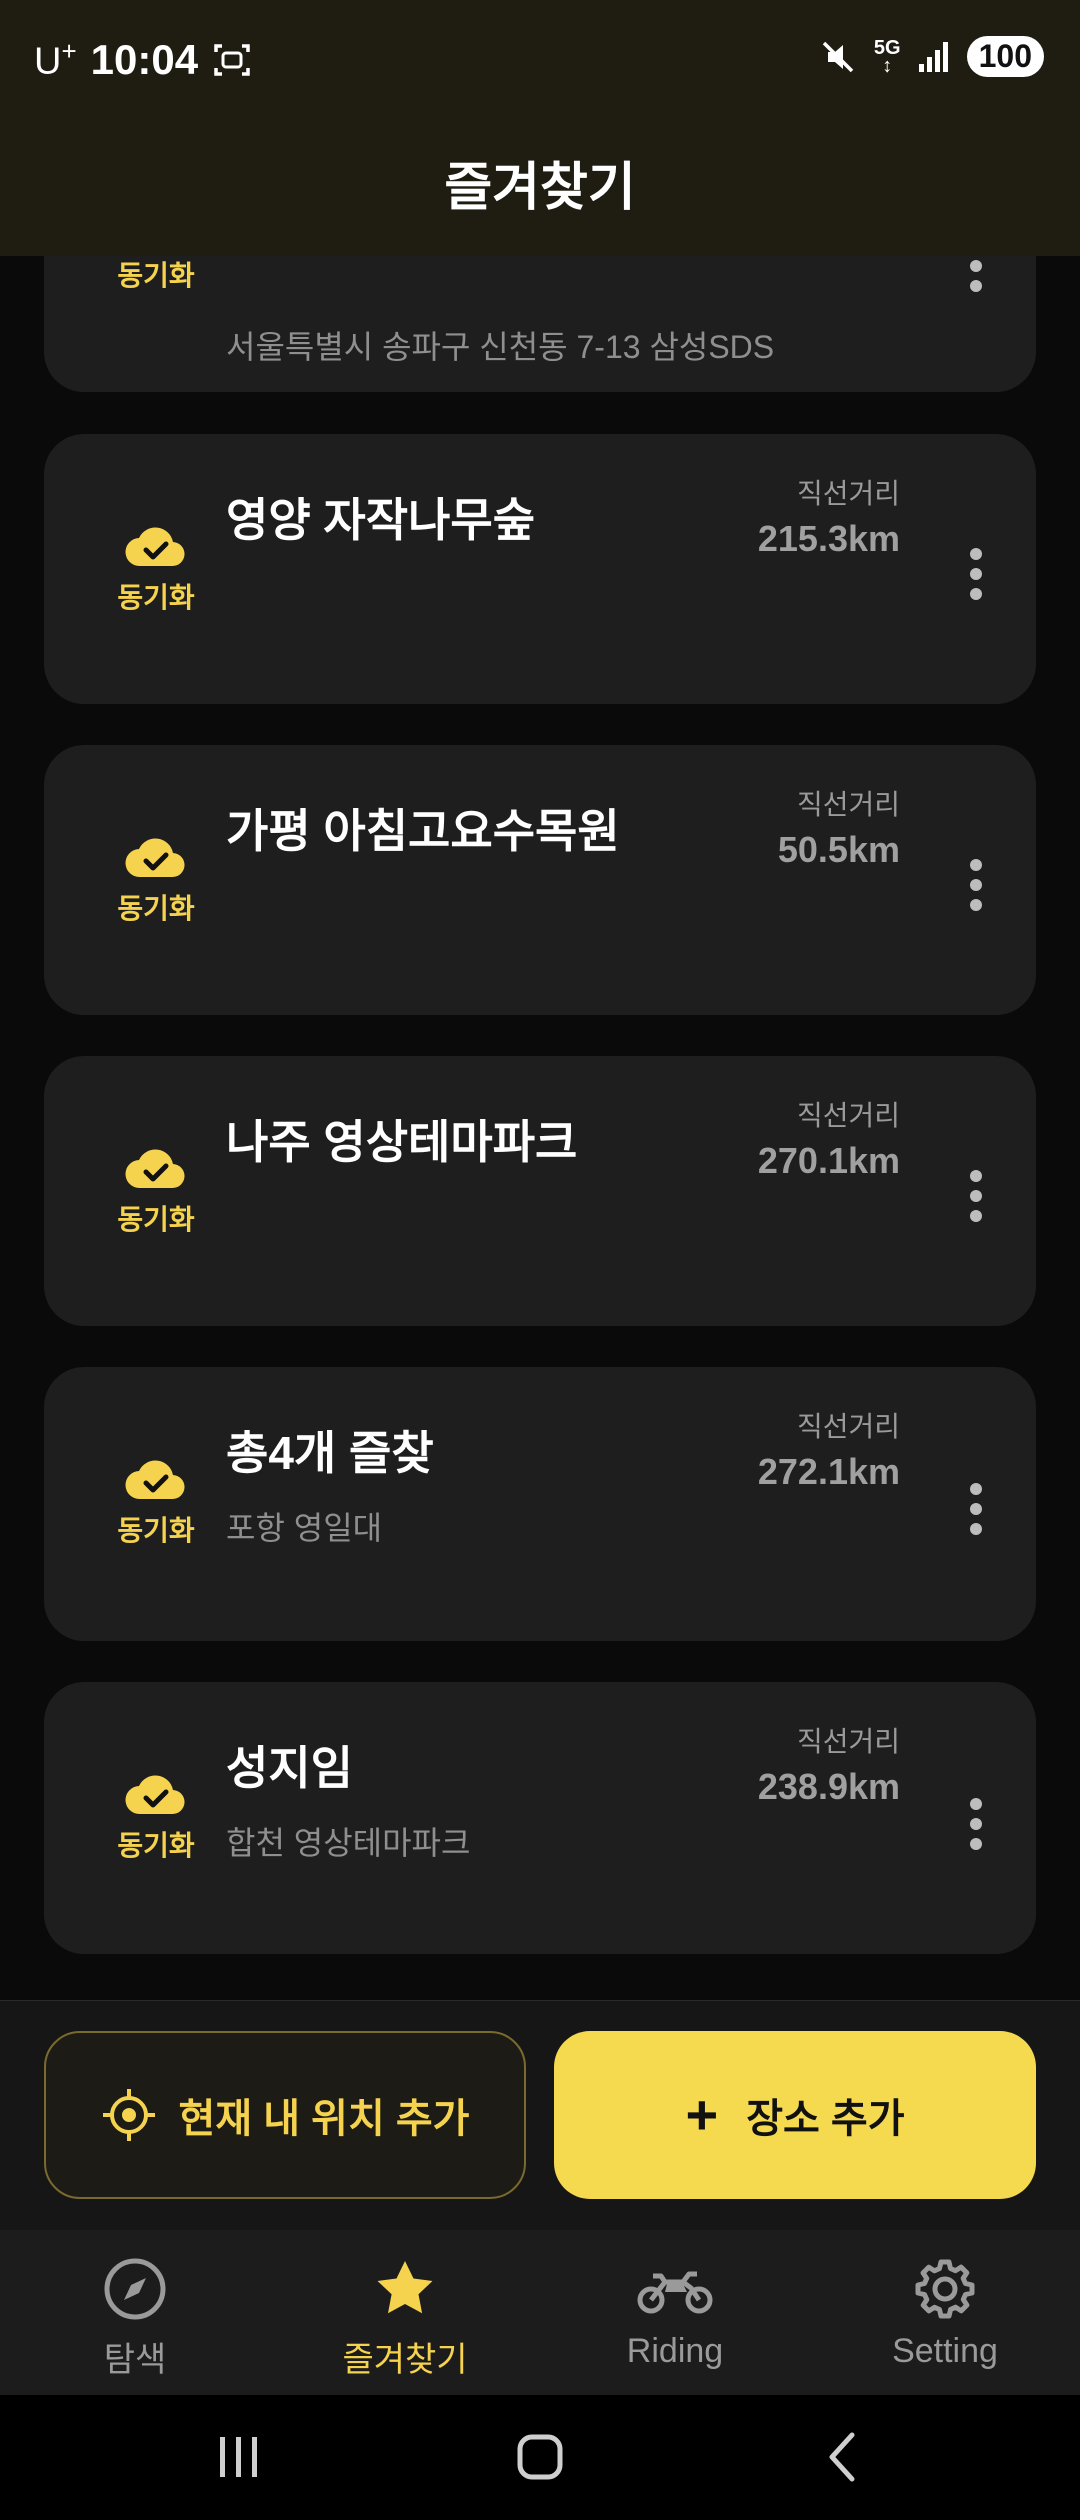 The height and width of the screenshot is (2520, 1080). I want to click on nav-item-explore: 탐색, so click(135, 2312).